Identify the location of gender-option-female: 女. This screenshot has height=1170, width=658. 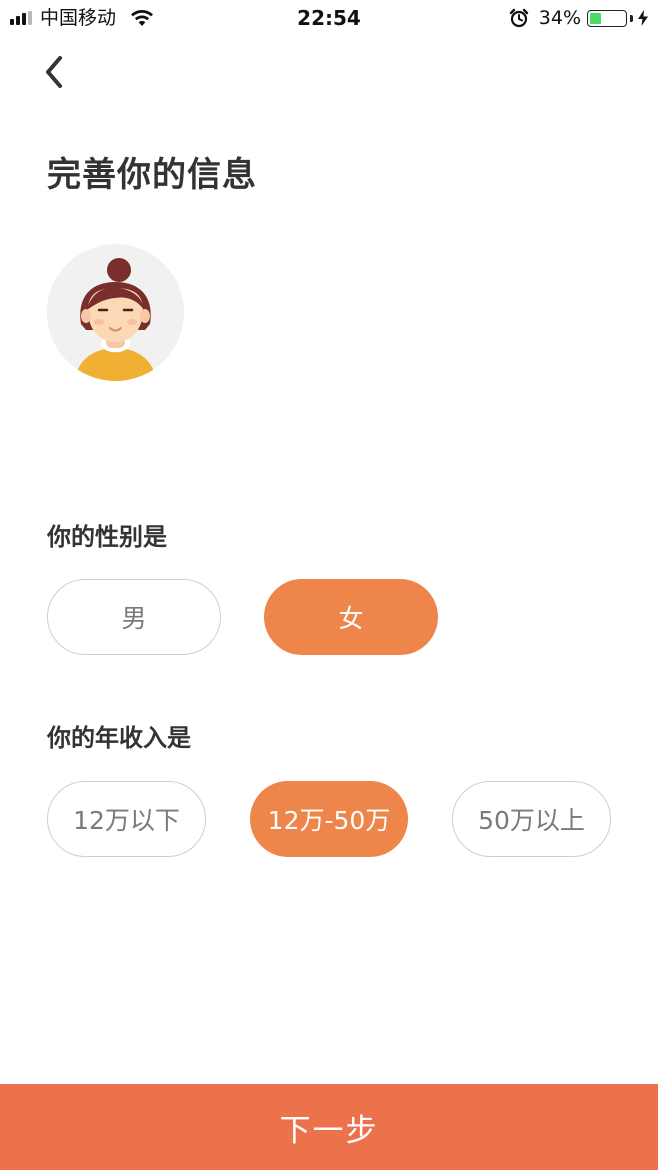
(351, 617).